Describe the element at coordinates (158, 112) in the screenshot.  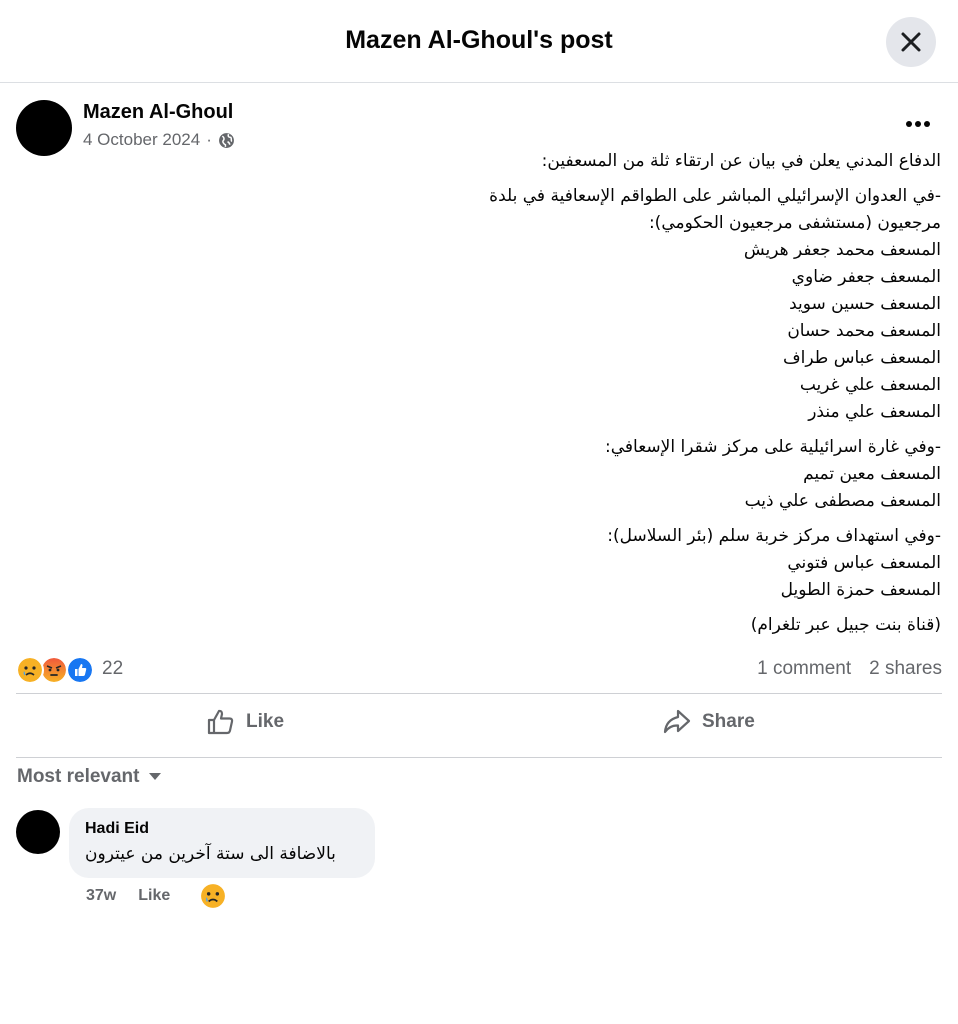
I see `author-name: Mazen Al-Ghoul` at that location.